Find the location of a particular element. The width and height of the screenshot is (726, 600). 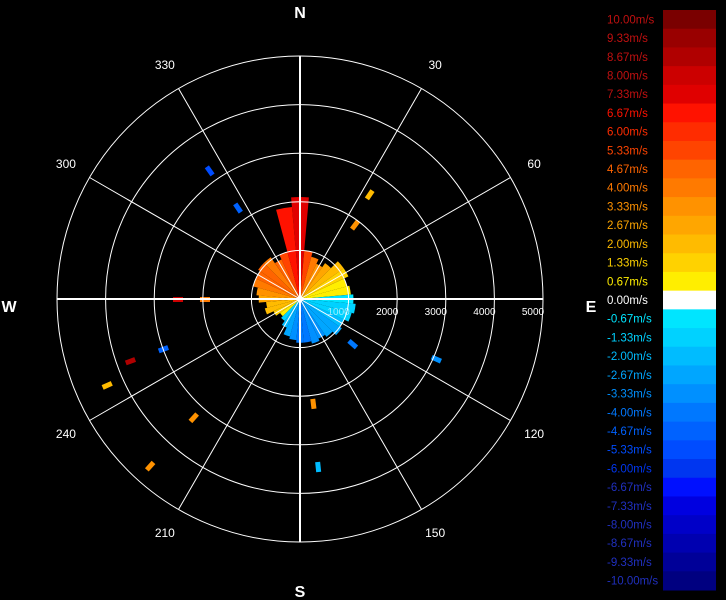

cardinal-label-e: E is located at coordinates (591, 307).